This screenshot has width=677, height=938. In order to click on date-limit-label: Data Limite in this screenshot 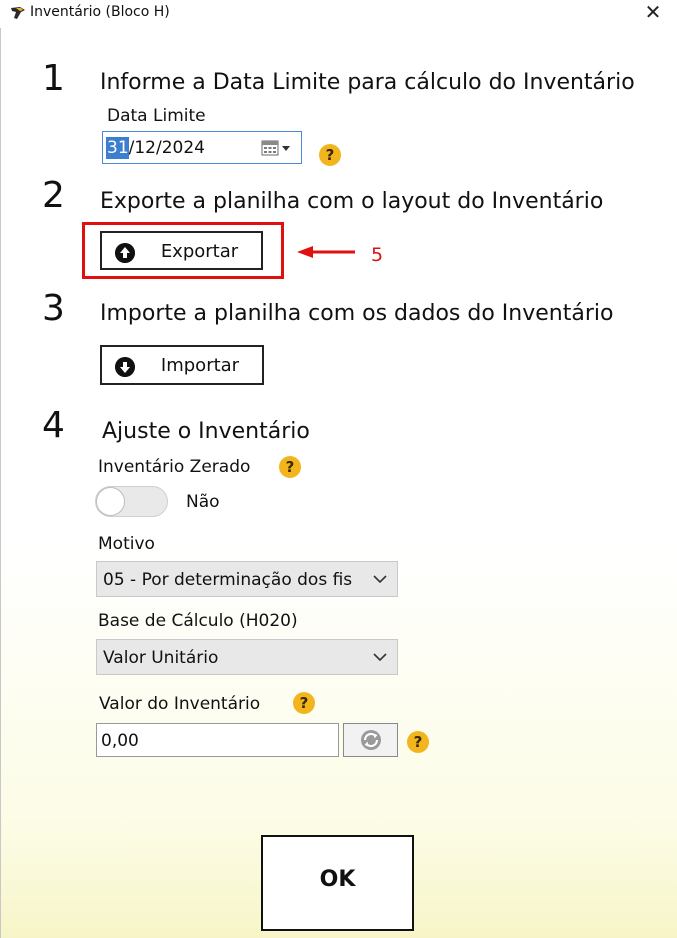, I will do `click(156, 116)`.